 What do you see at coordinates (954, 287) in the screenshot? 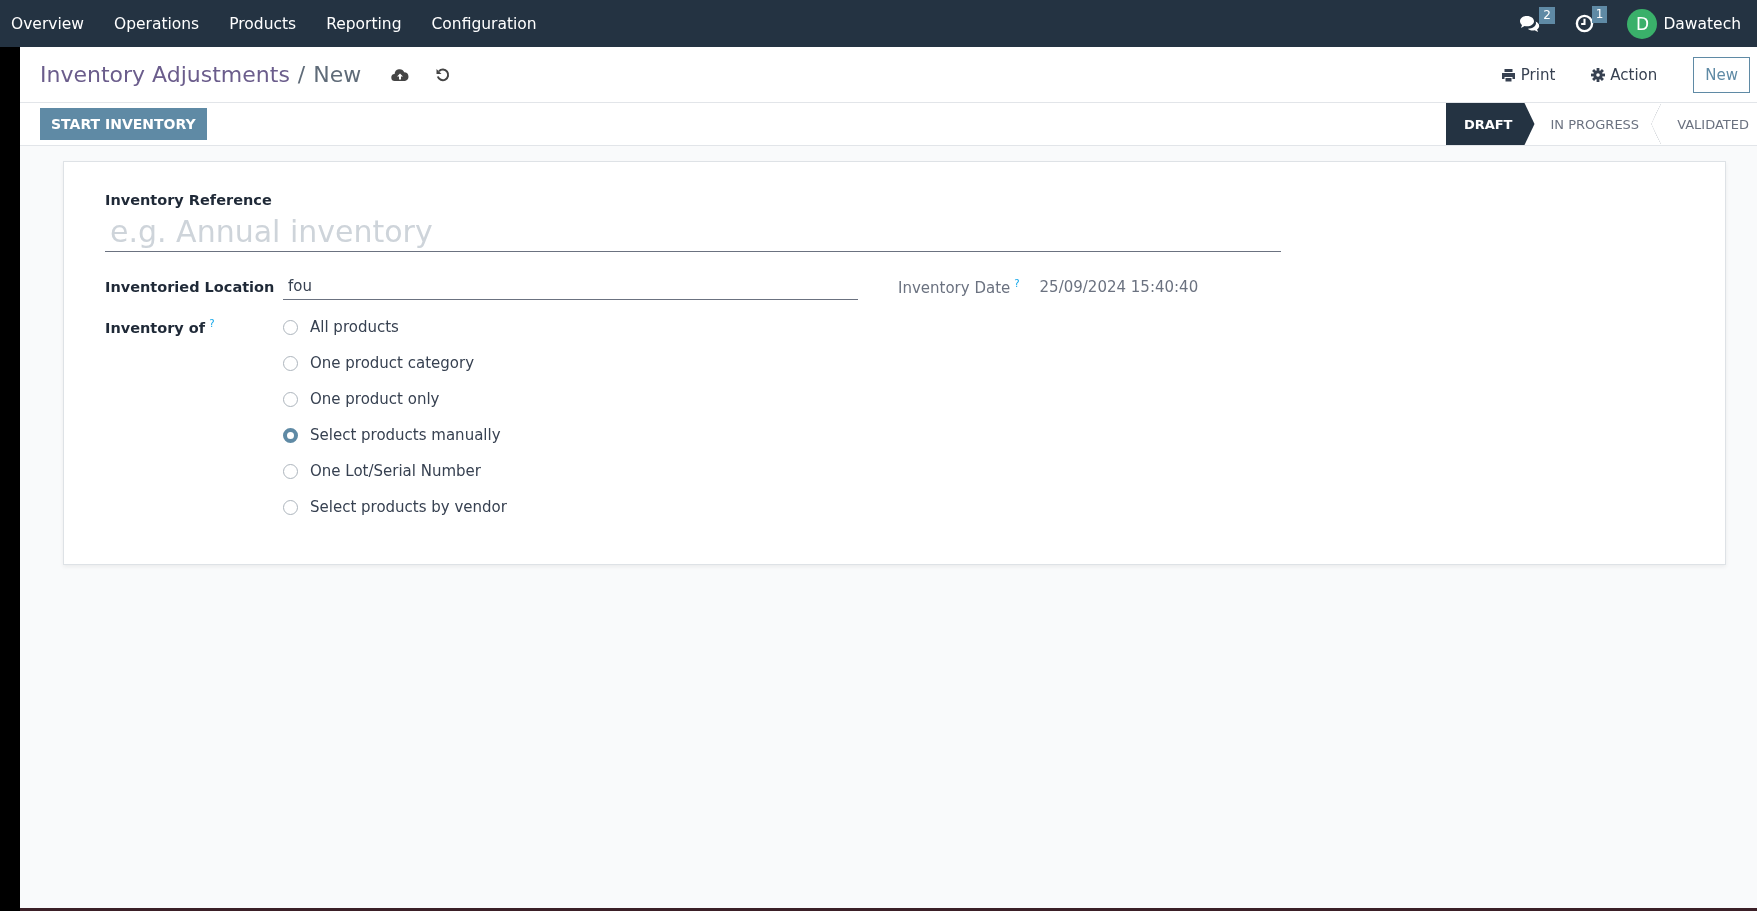
I see `field-label: Inventory Date` at bounding box center [954, 287].